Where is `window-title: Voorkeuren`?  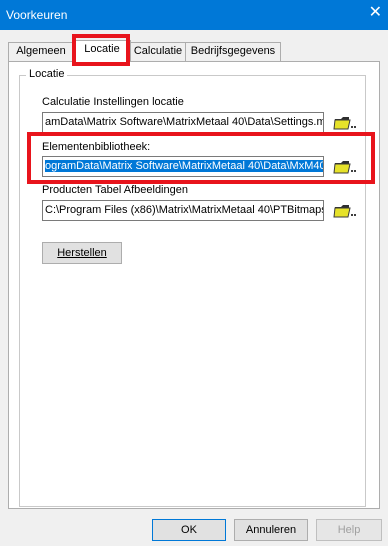
window-title: Voorkeuren is located at coordinates (37, 15).